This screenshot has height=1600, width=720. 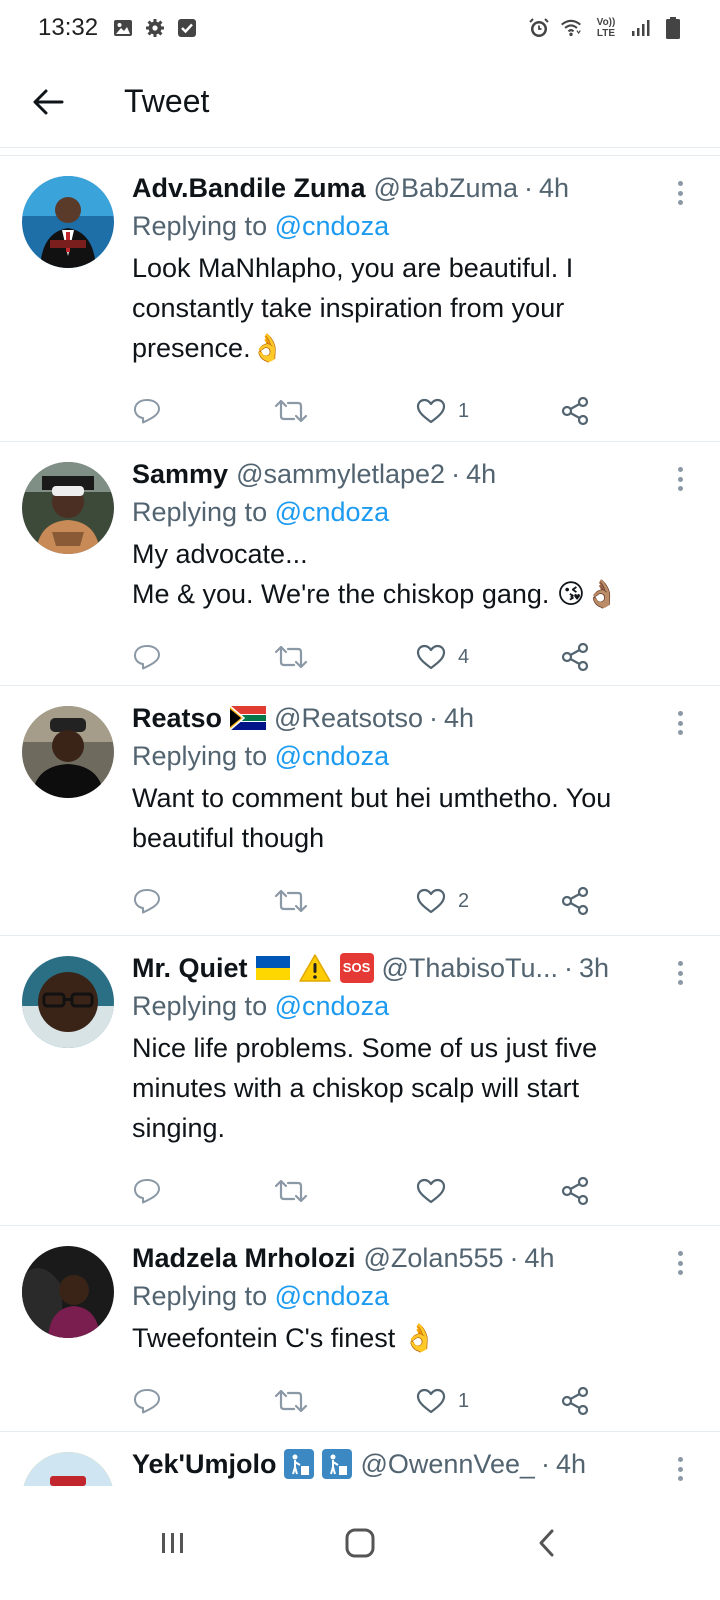 I want to click on handle: @OwennVee_, so click(x=447, y=1464).